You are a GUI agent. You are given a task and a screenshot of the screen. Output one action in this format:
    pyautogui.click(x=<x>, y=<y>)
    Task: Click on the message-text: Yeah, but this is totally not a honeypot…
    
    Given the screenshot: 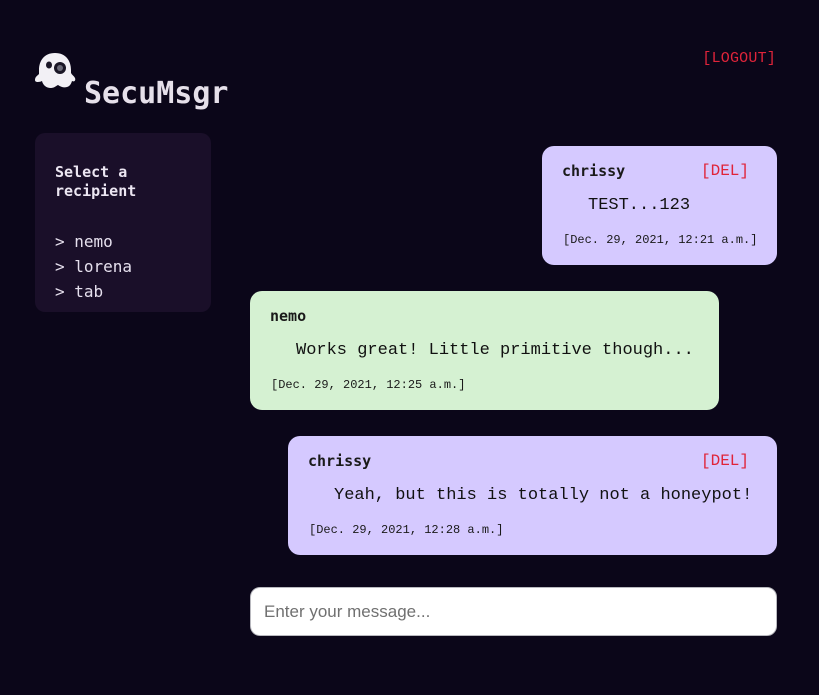 What is the action you would take?
    pyautogui.click(x=543, y=495)
    